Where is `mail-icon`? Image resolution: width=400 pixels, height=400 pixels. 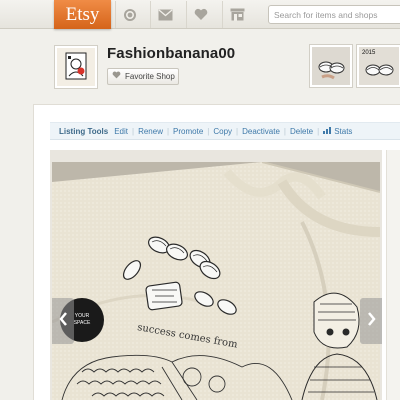
mail-icon is located at coordinates (164, 14).